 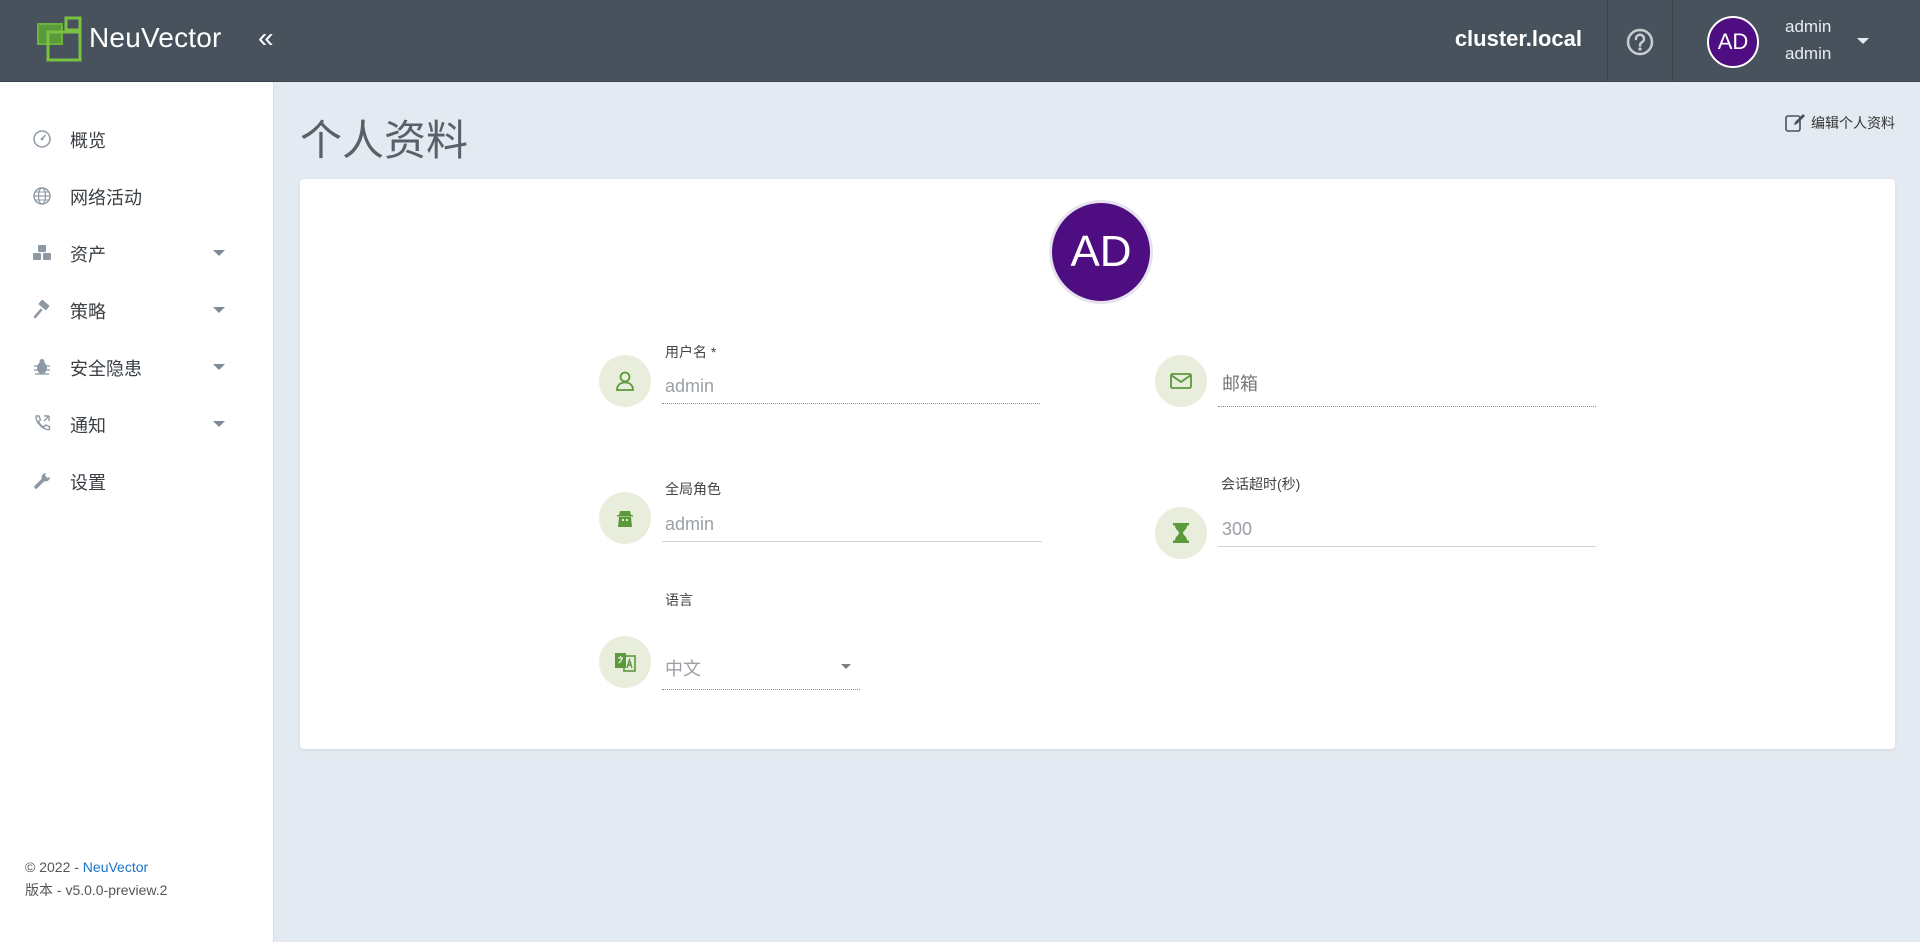 What do you see at coordinates (691, 352) in the screenshot?
I see `username-label: 用户名 *` at bounding box center [691, 352].